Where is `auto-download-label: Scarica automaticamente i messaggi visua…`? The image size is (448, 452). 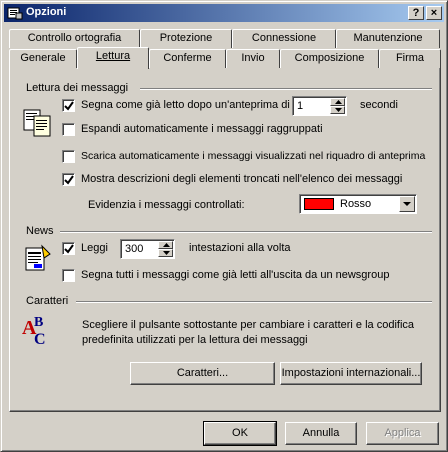
auto-download-label: Scarica automaticamente i messaggi visua… is located at coordinates (253, 156).